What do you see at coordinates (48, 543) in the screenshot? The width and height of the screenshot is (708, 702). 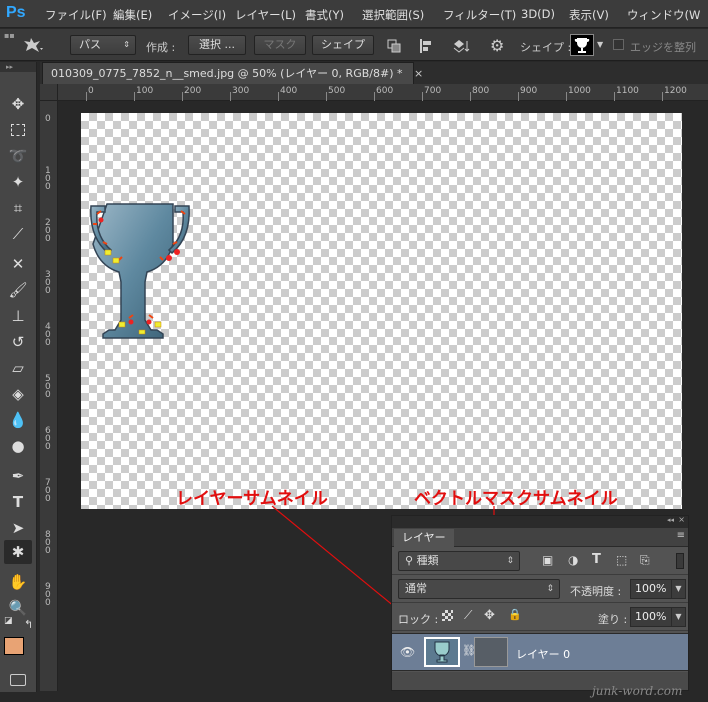 I see `ruler-left-tick: 800` at bounding box center [48, 543].